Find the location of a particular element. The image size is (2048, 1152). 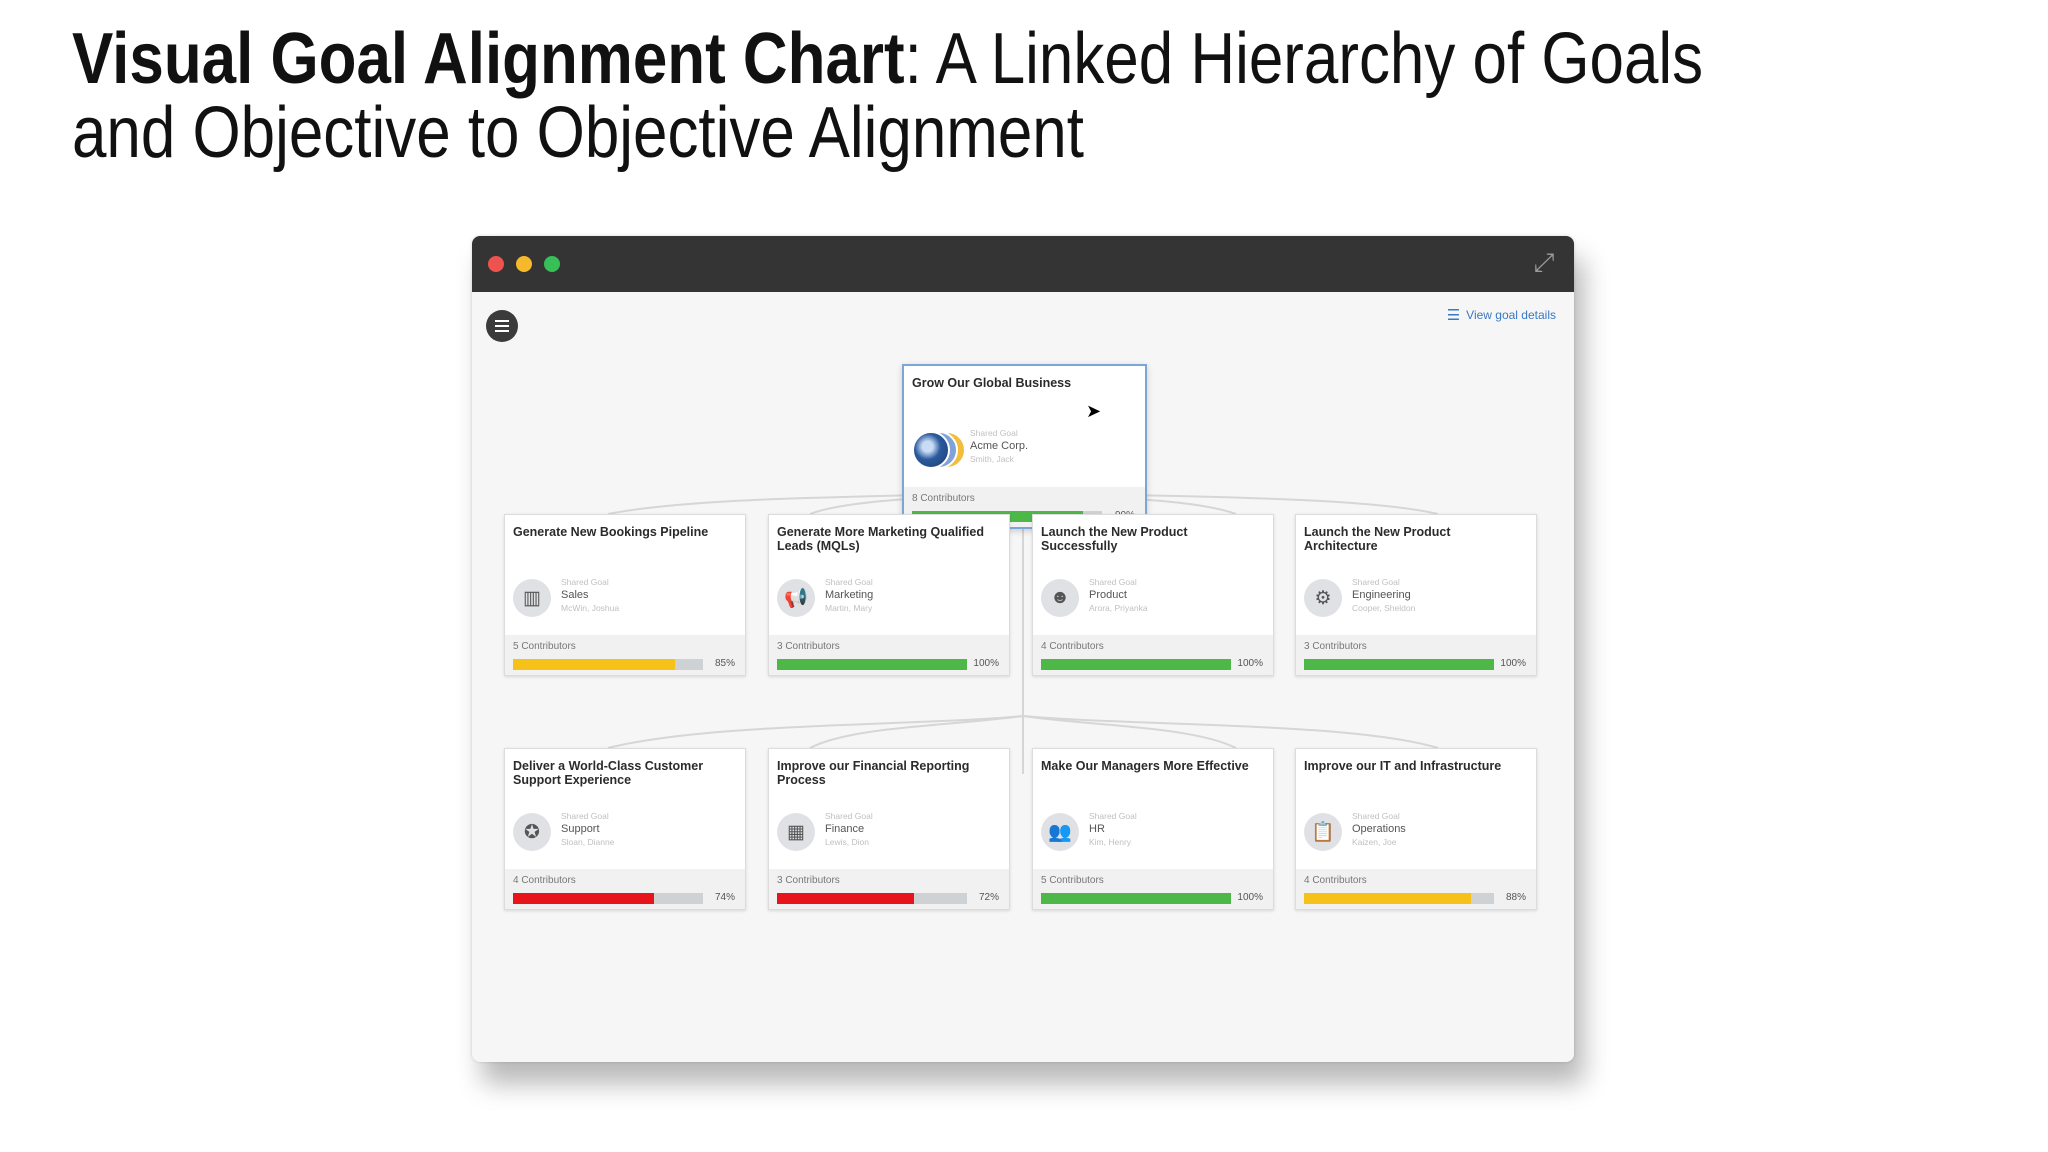

window-titlebar: ⤢ is located at coordinates (1023, 264).